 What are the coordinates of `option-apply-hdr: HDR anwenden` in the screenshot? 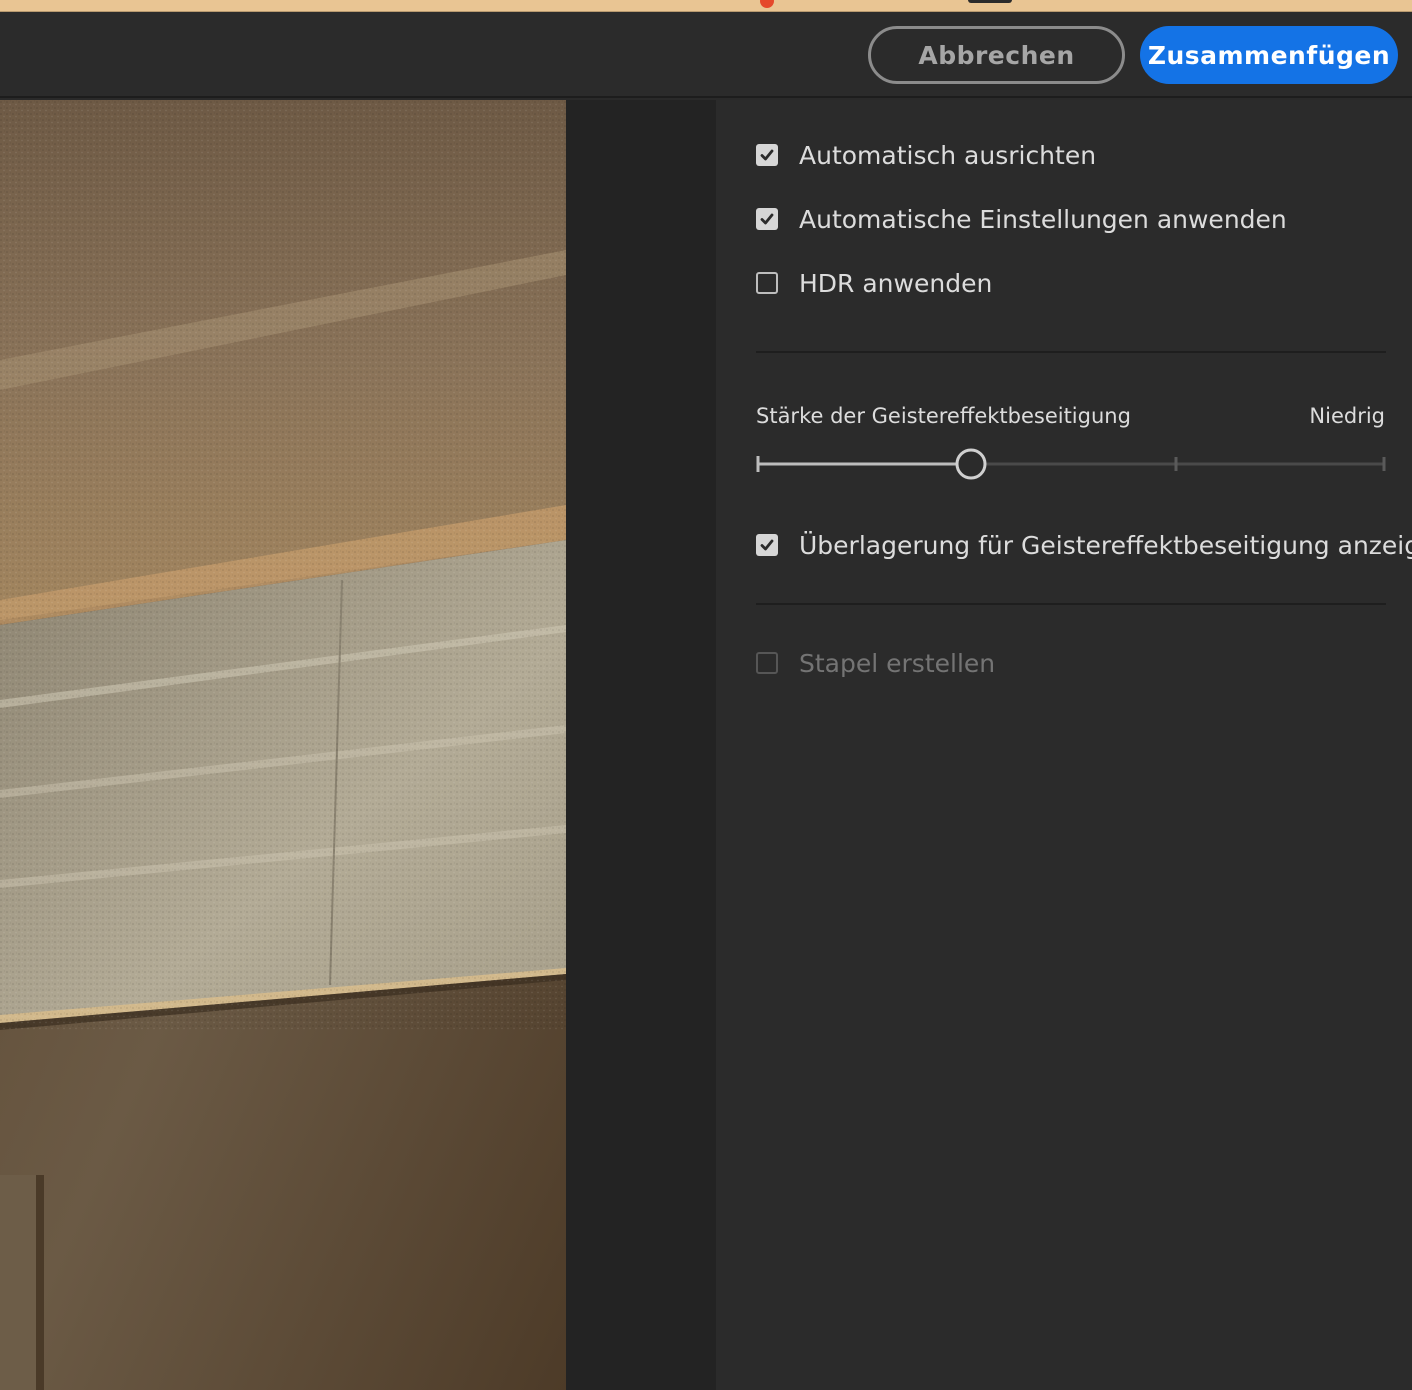 It's located at (874, 283).